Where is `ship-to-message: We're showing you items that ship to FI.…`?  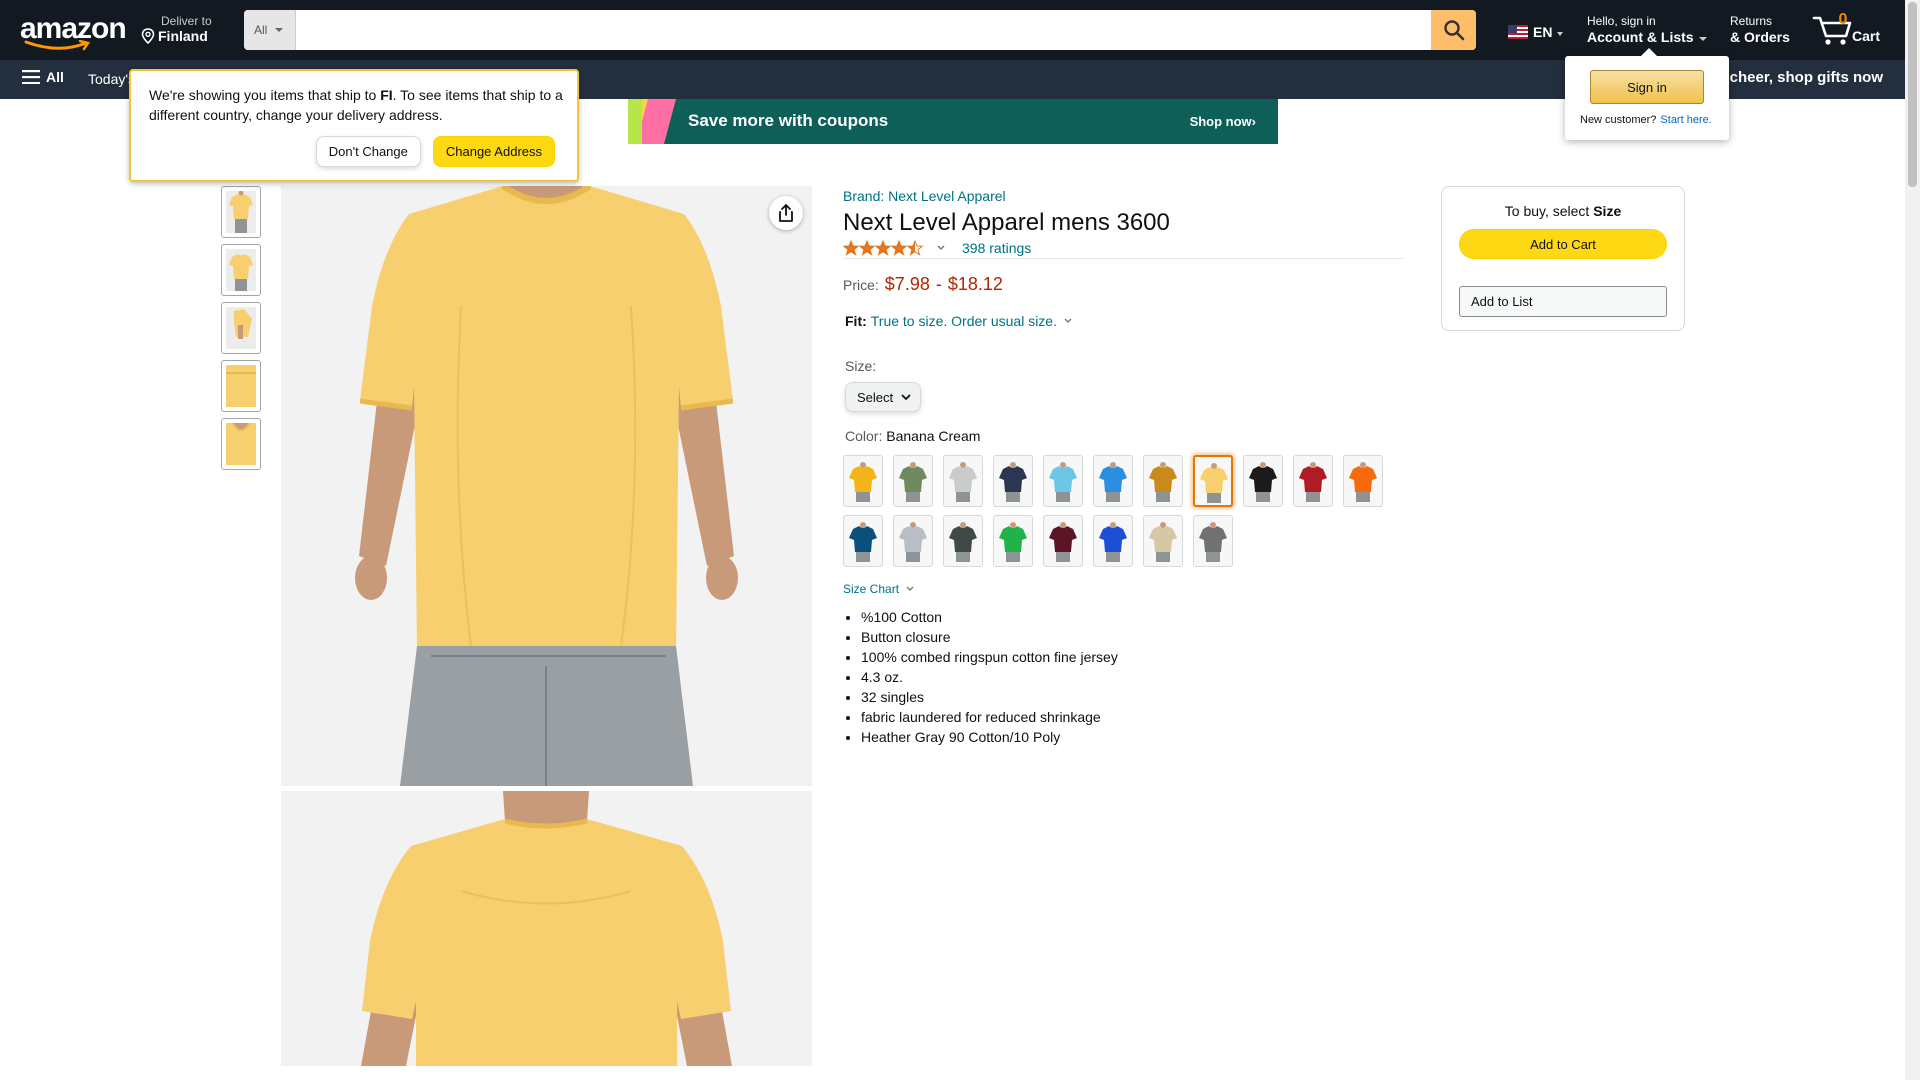
ship-to-message: We're showing you items that ship to FI.… is located at coordinates (356, 105).